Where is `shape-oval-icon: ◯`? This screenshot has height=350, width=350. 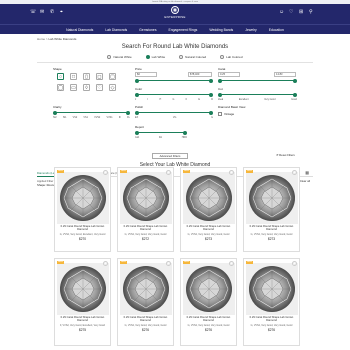
shape-oval-icon: ◯ is located at coordinates (60, 87).